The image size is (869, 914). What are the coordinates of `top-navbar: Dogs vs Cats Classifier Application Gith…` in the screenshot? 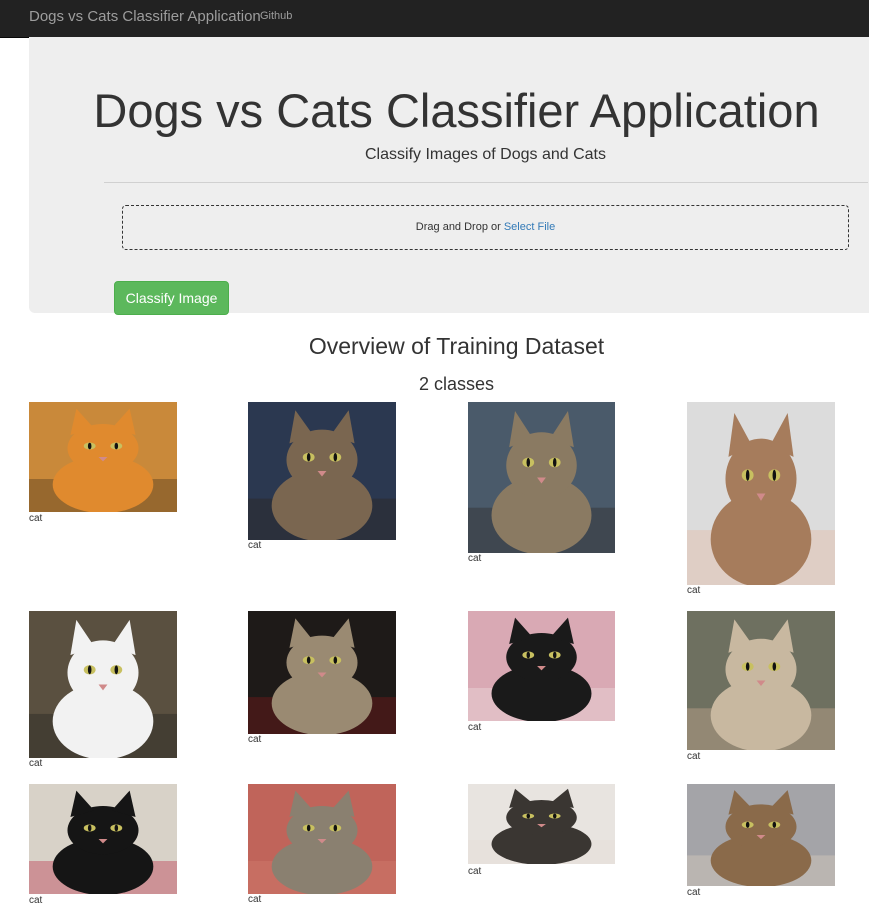 It's located at (434, 19).